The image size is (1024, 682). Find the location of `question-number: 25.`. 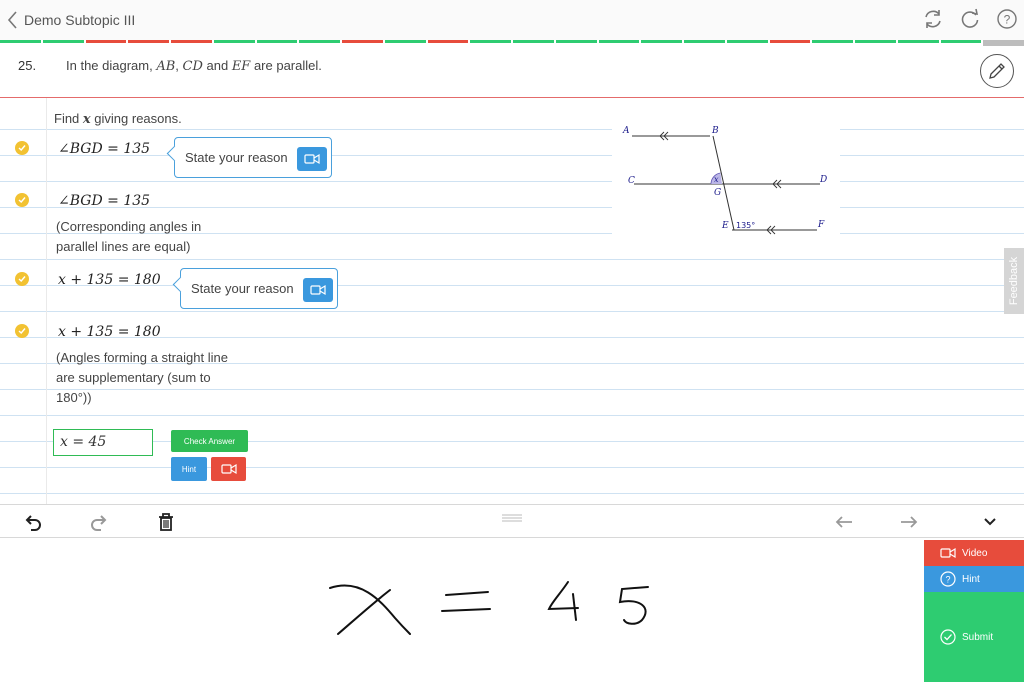

question-number: 25. is located at coordinates (27, 65).